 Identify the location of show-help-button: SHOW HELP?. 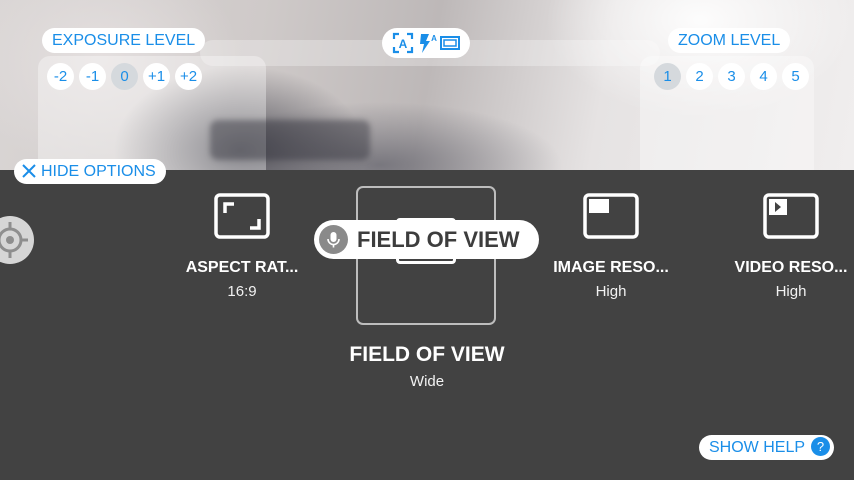
(767, 447).